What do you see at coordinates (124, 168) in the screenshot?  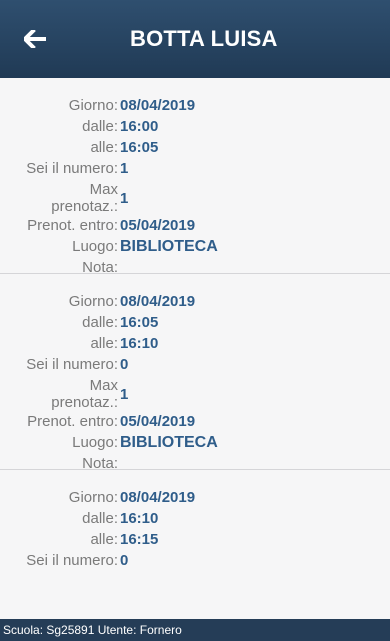 I see `numero-value: 1` at bounding box center [124, 168].